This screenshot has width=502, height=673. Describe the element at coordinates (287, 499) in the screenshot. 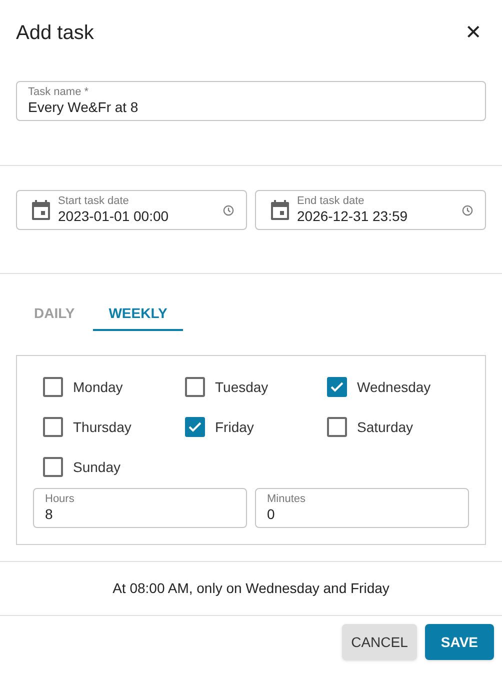

I see `field-label: Minutes` at that location.